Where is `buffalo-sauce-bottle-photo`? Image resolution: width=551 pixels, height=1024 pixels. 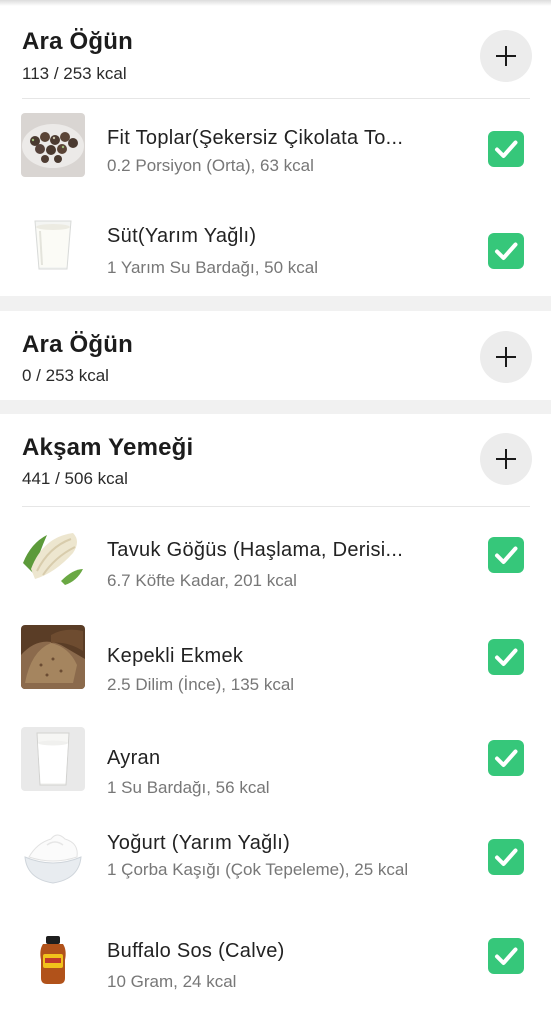 buffalo-sauce-bottle-photo is located at coordinates (53, 958).